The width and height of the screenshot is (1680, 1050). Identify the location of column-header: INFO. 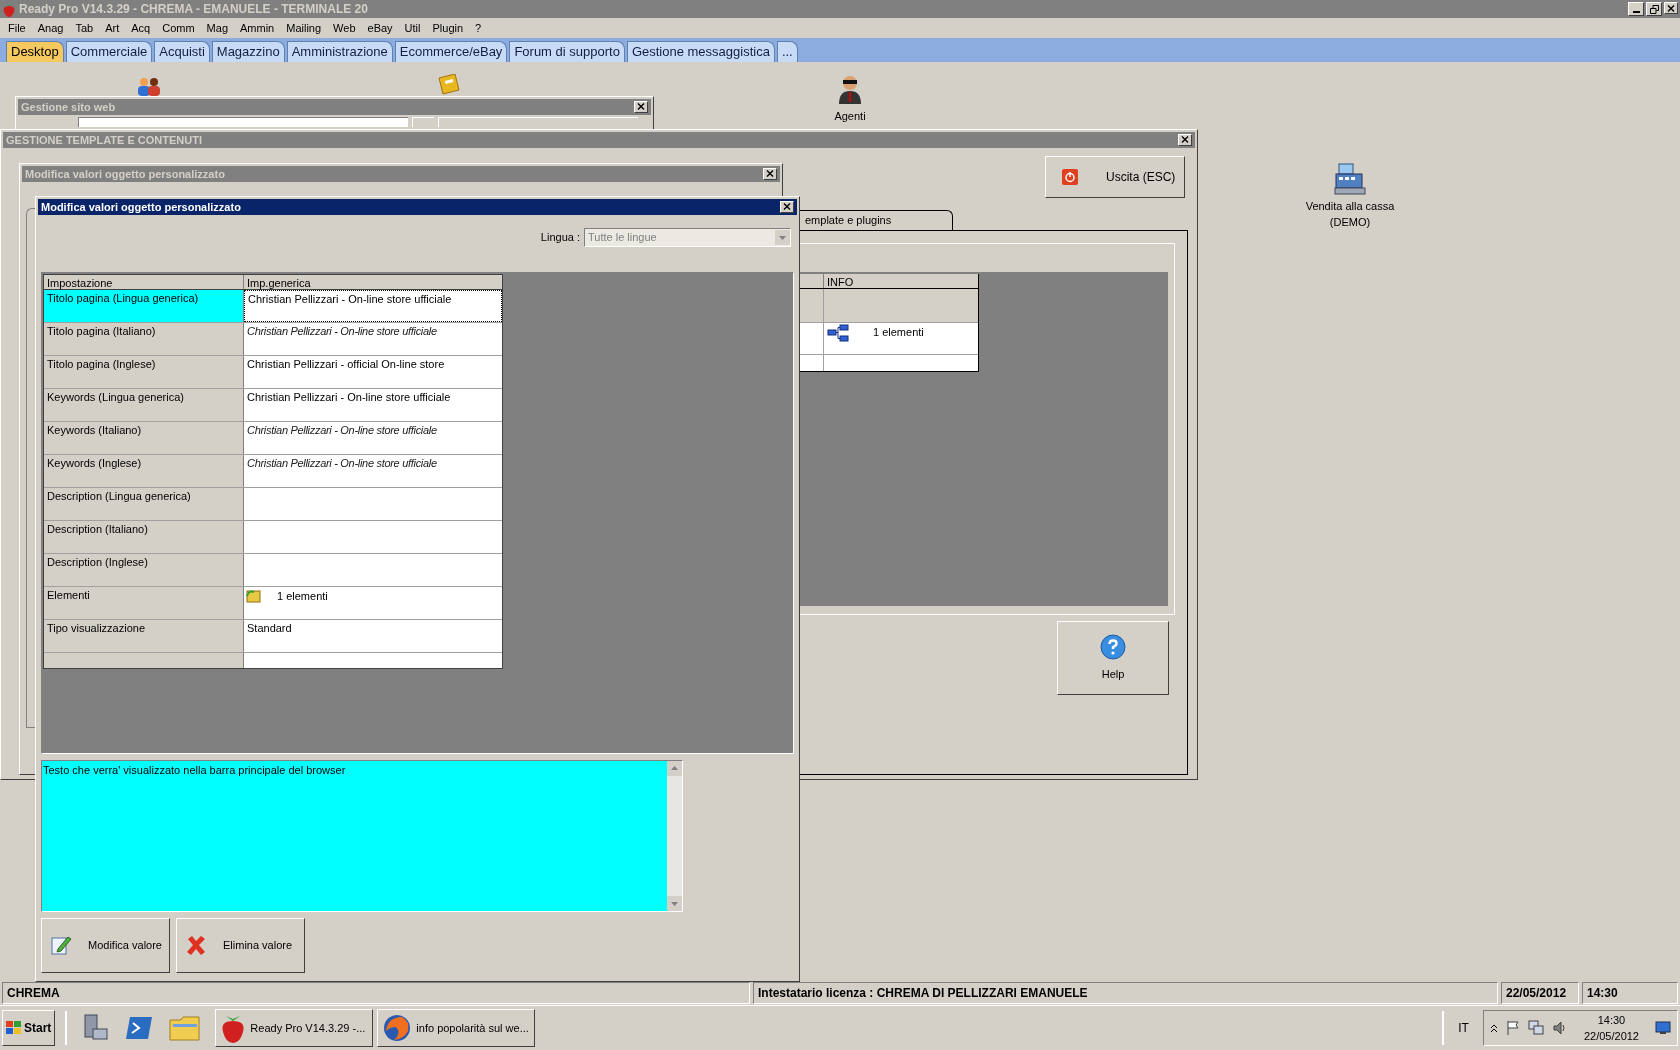
(840, 281).